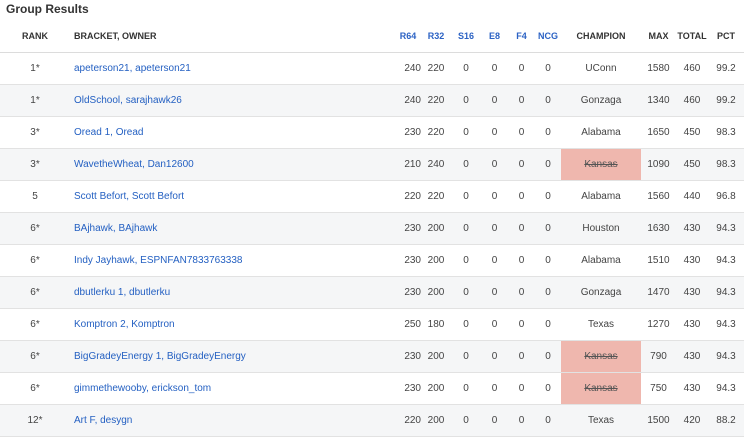  What do you see at coordinates (408, 196) in the screenshot?
I see `r64-cell: 220` at bounding box center [408, 196].